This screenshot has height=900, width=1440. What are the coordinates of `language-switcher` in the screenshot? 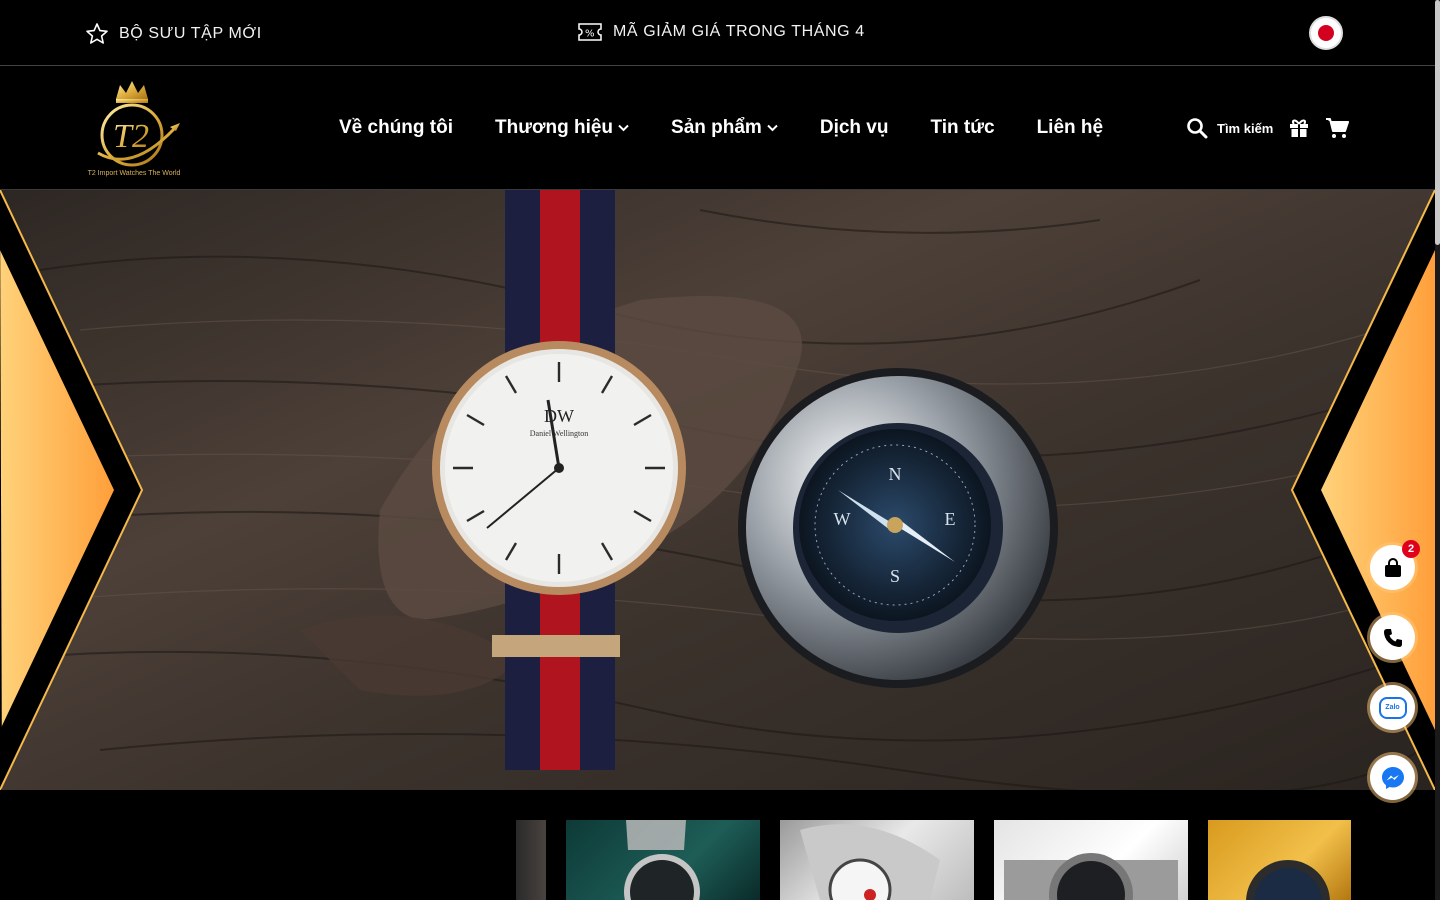 It's located at (1326, 33).